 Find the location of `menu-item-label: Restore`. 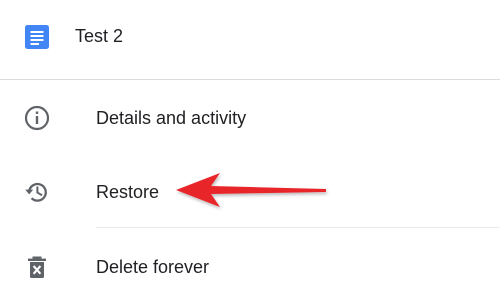

menu-item-label: Restore is located at coordinates (128, 192).